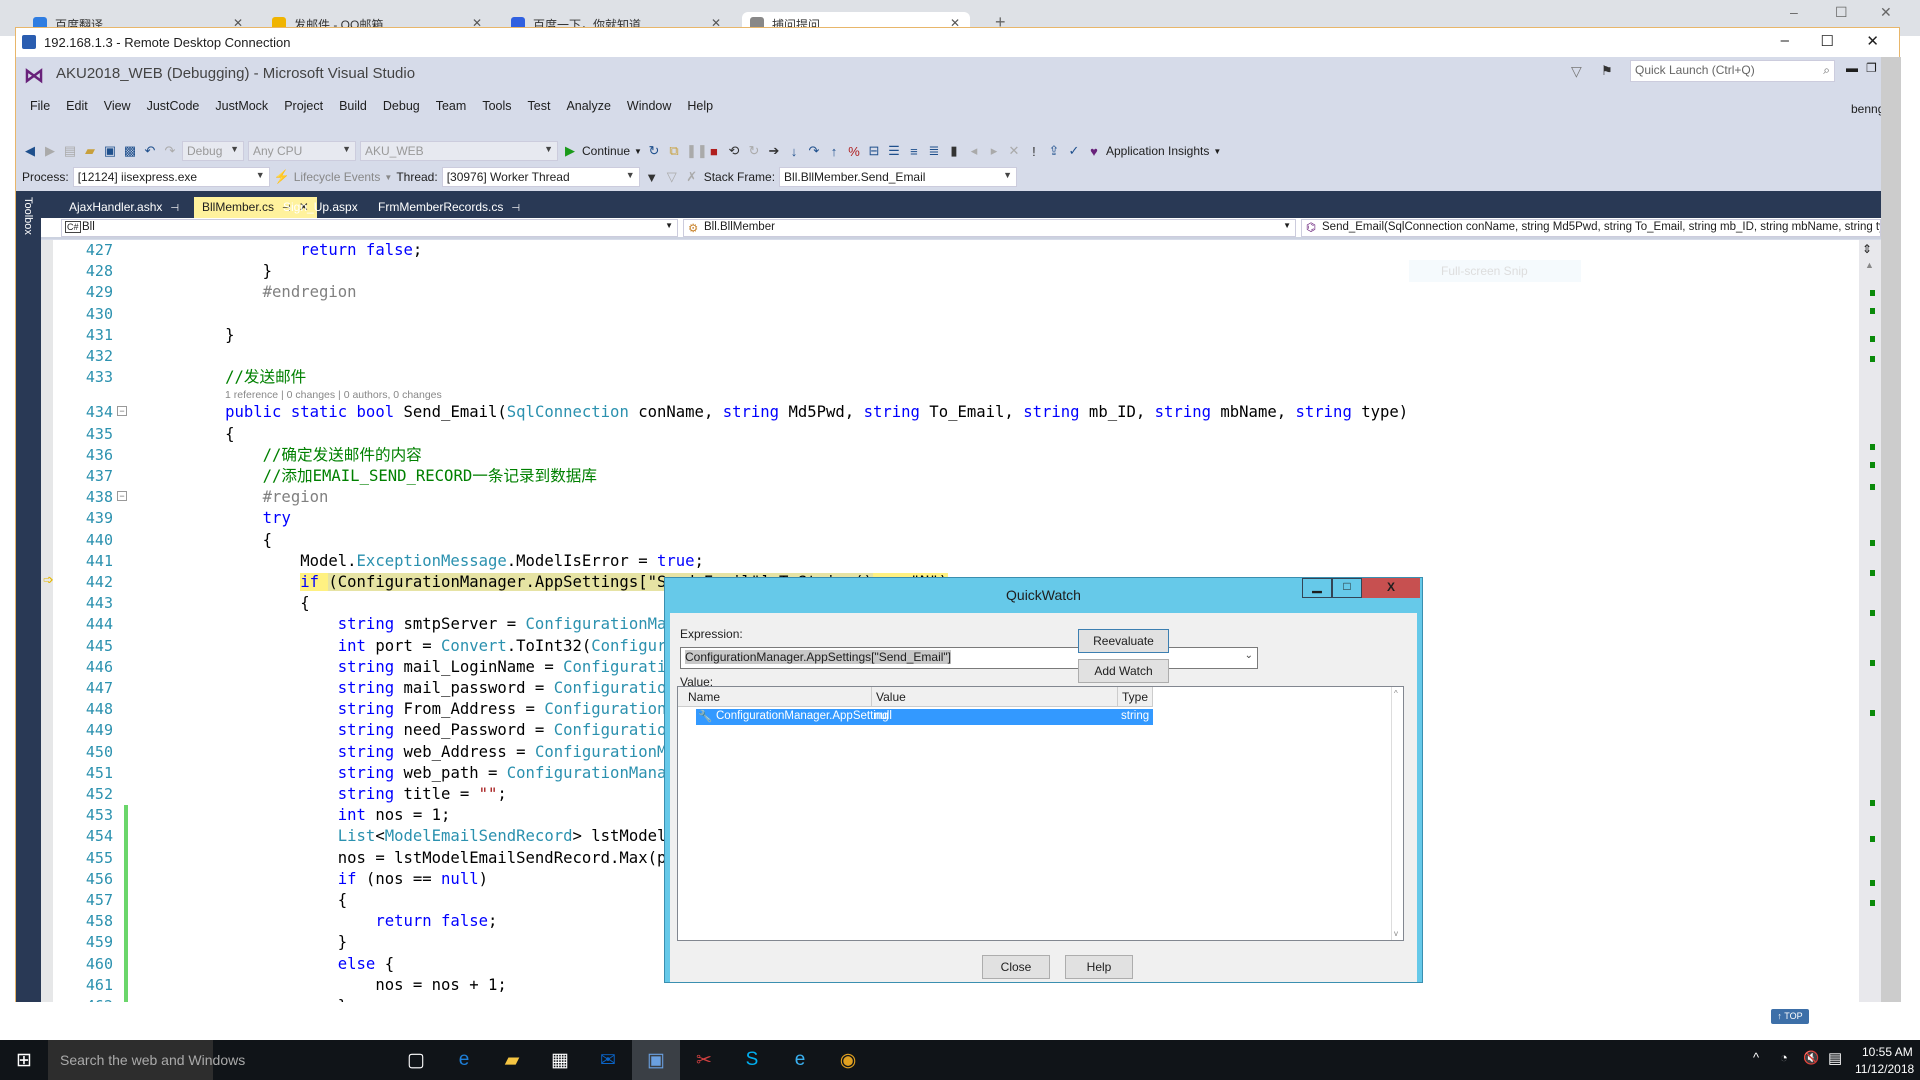 The width and height of the screenshot is (1920, 1080). What do you see at coordinates (150, 151) in the screenshot?
I see `undo-icon: ↶` at bounding box center [150, 151].